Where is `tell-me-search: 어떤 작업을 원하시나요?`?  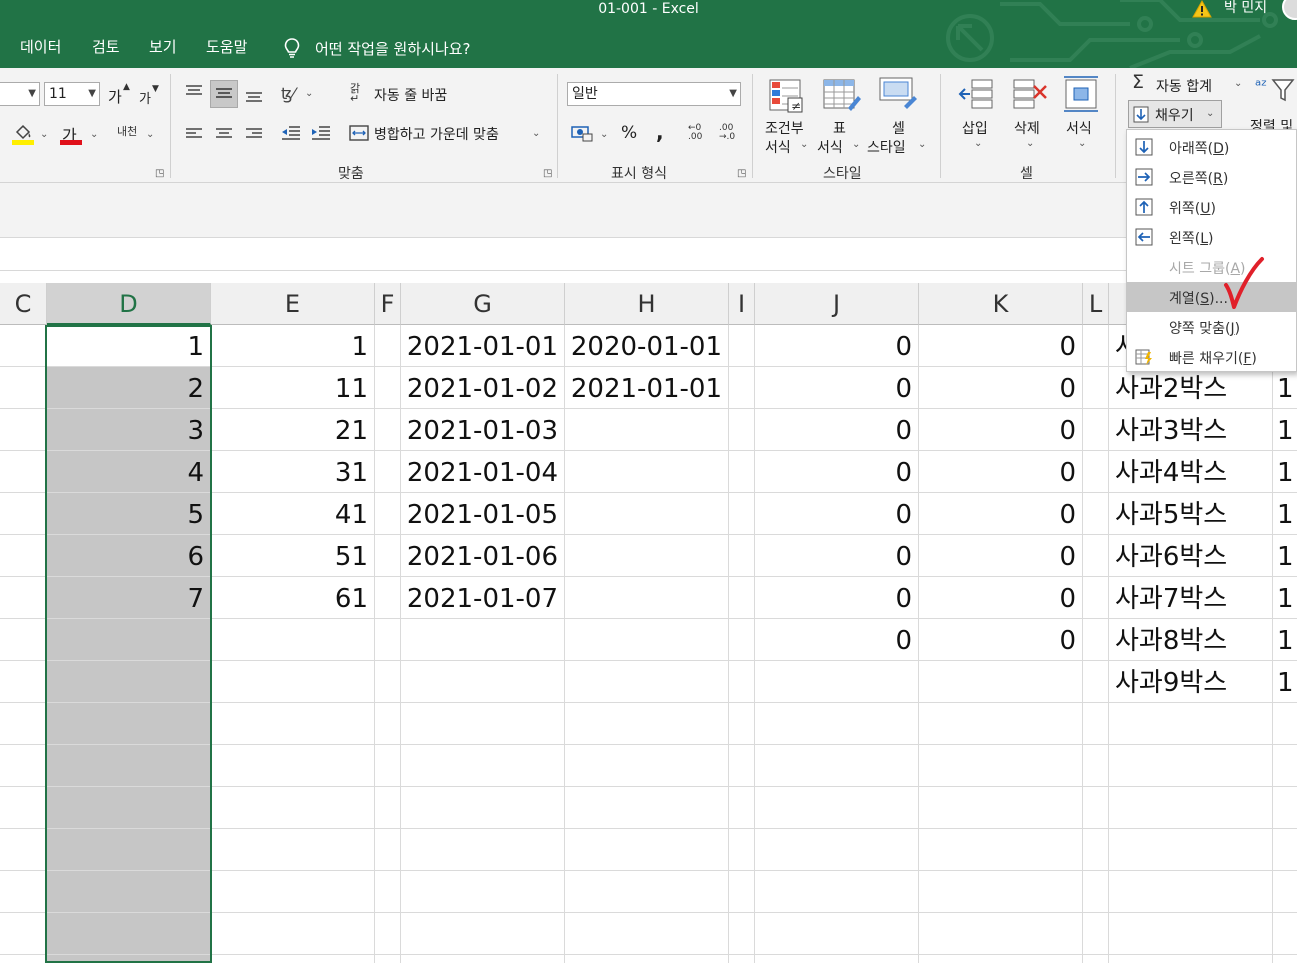 tell-me-search: 어떤 작업을 원하시나요? is located at coordinates (393, 48).